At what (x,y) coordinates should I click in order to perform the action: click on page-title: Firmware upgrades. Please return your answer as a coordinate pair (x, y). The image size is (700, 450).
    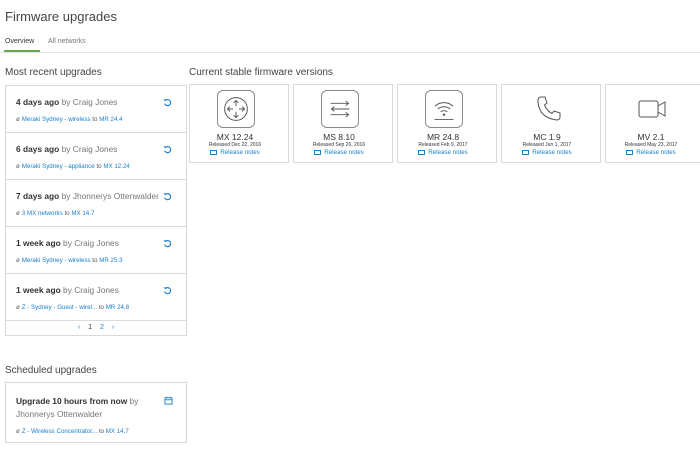
    Looking at the image, I should click on (61, 16).